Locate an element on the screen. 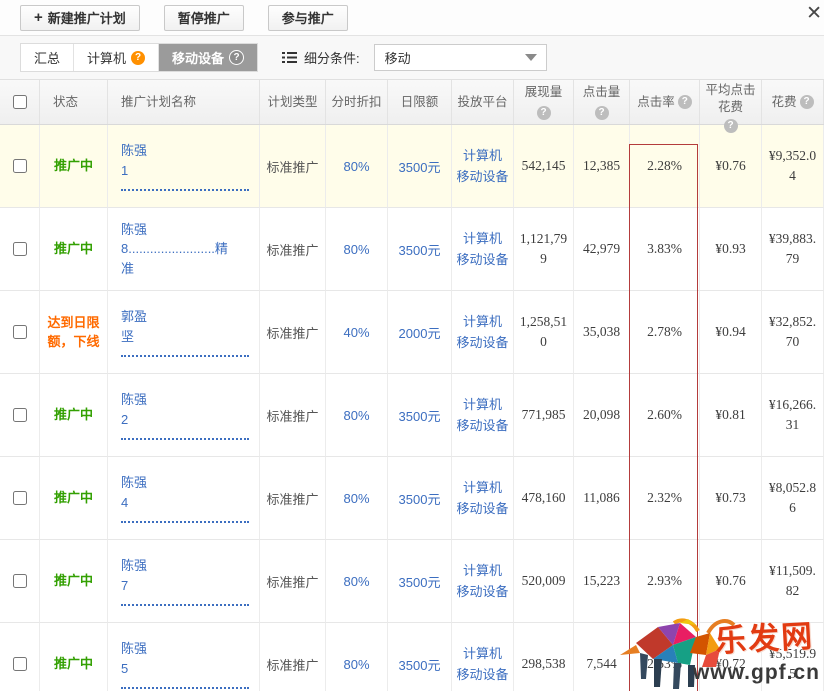 The height and width of the screenshot is (691, 824). plan-name-cell: 陈强 7 is located at coordinates (184, 581).